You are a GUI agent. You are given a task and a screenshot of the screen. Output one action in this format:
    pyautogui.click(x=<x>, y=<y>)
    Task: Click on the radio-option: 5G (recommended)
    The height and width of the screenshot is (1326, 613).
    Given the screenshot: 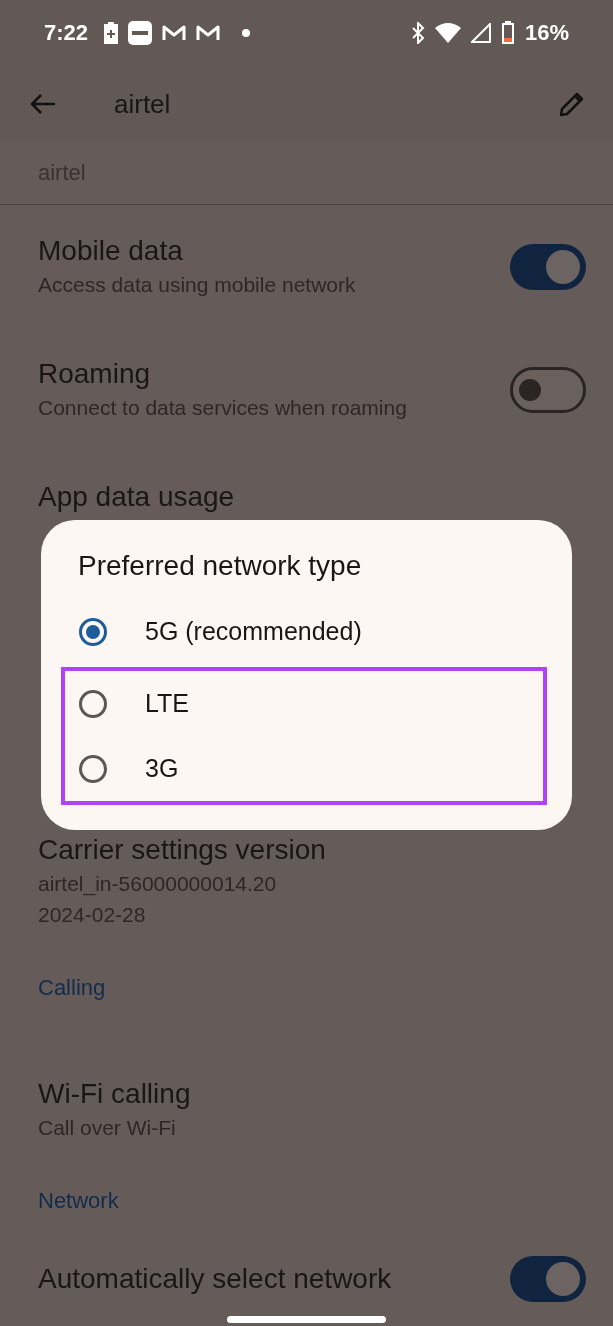 What is the action you would take?
    pyautogui.click(x=304, y=631)
    